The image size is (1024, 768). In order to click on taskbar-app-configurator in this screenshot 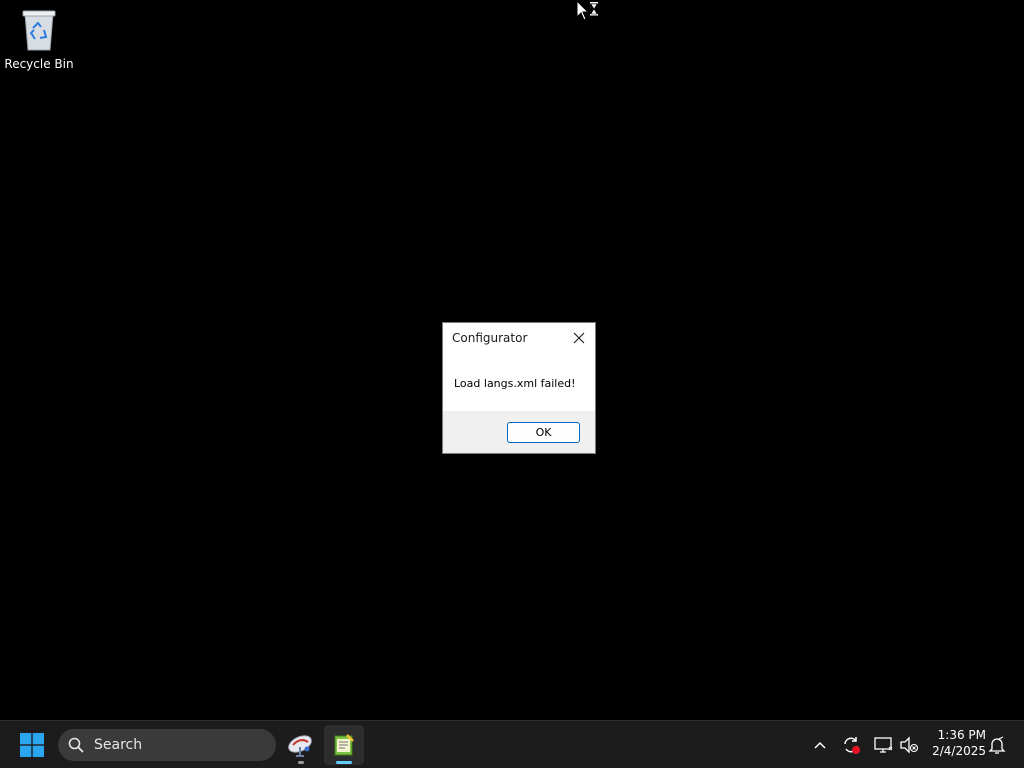, I will do `click(301, 745)`.